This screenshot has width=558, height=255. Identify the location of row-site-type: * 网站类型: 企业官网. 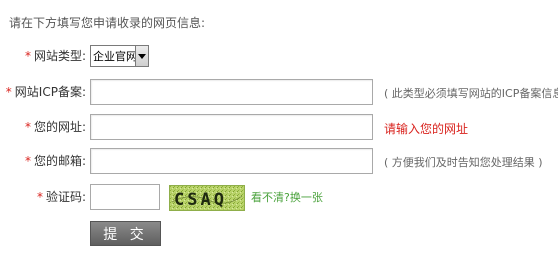
(279, 60).